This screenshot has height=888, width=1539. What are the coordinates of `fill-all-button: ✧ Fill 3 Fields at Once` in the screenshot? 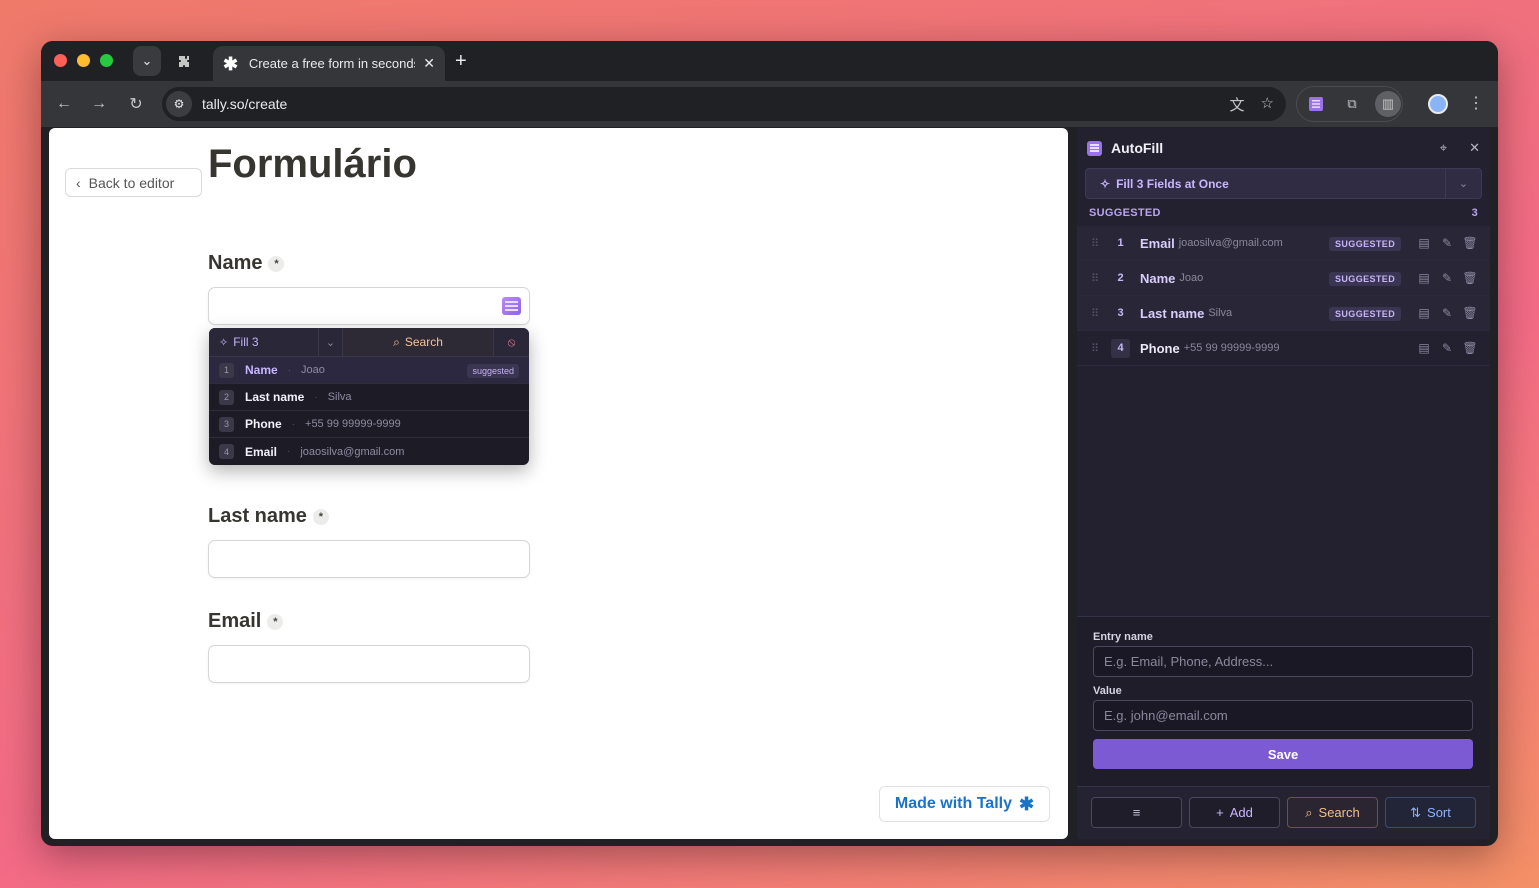 It's located at (1265, 184).